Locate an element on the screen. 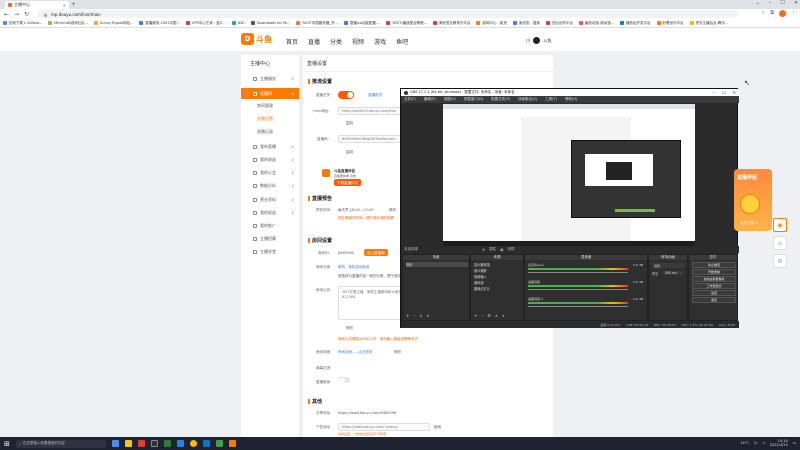 This screenshot has width=800, height=450. source-item: 图像幻灯片 is located at coordinates (482, 288).